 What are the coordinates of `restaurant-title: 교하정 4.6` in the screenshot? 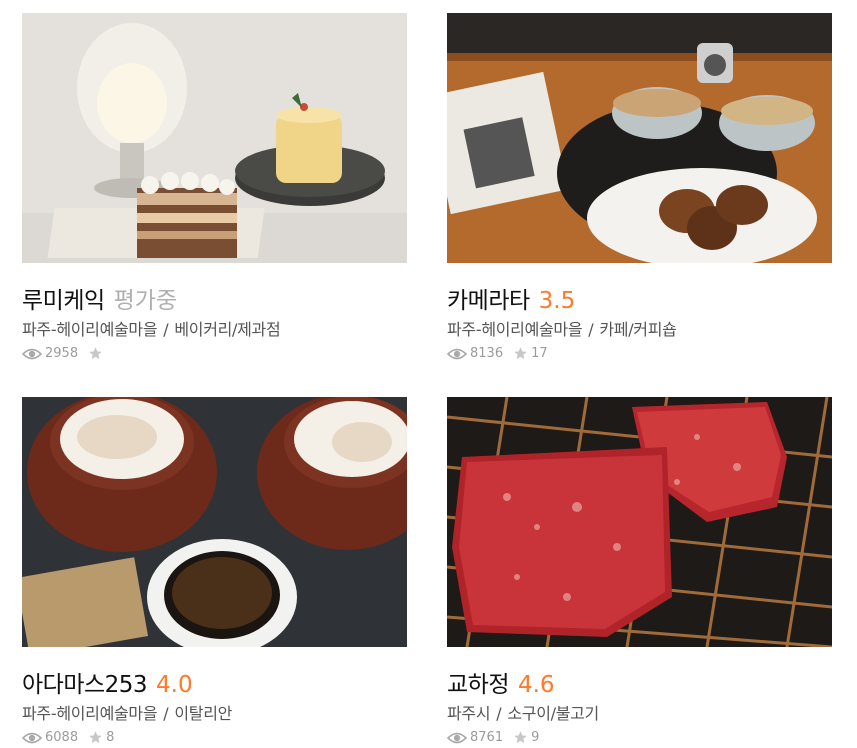 It's located at (639, 682).